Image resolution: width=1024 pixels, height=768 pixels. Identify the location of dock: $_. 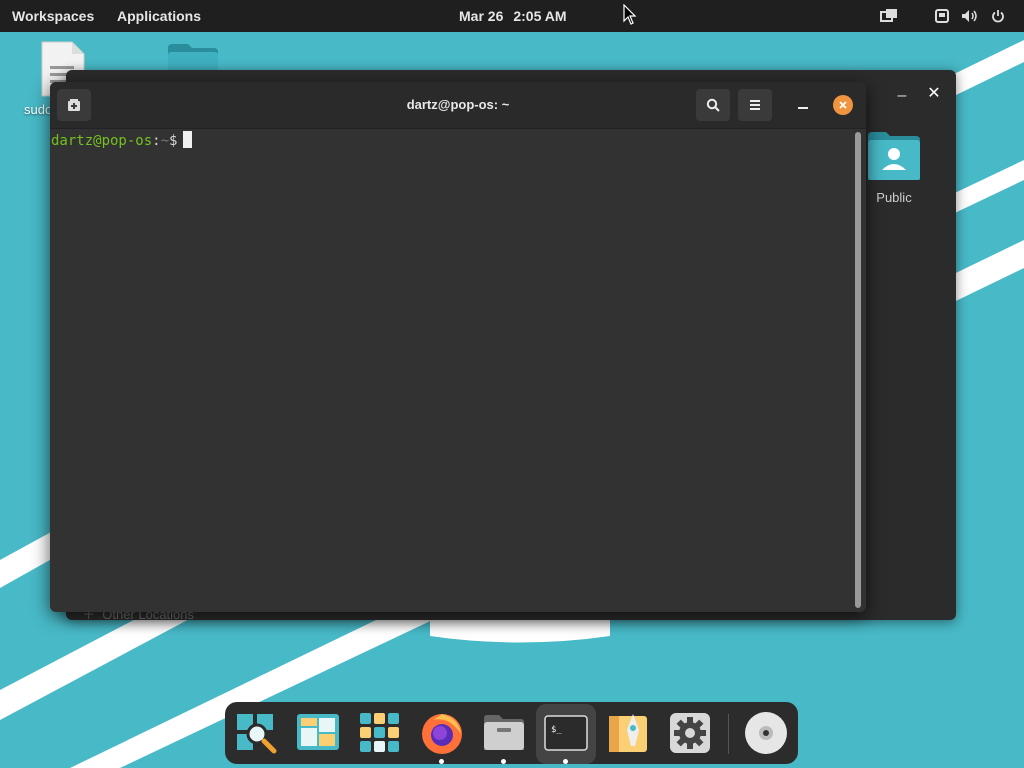
(511, 733).